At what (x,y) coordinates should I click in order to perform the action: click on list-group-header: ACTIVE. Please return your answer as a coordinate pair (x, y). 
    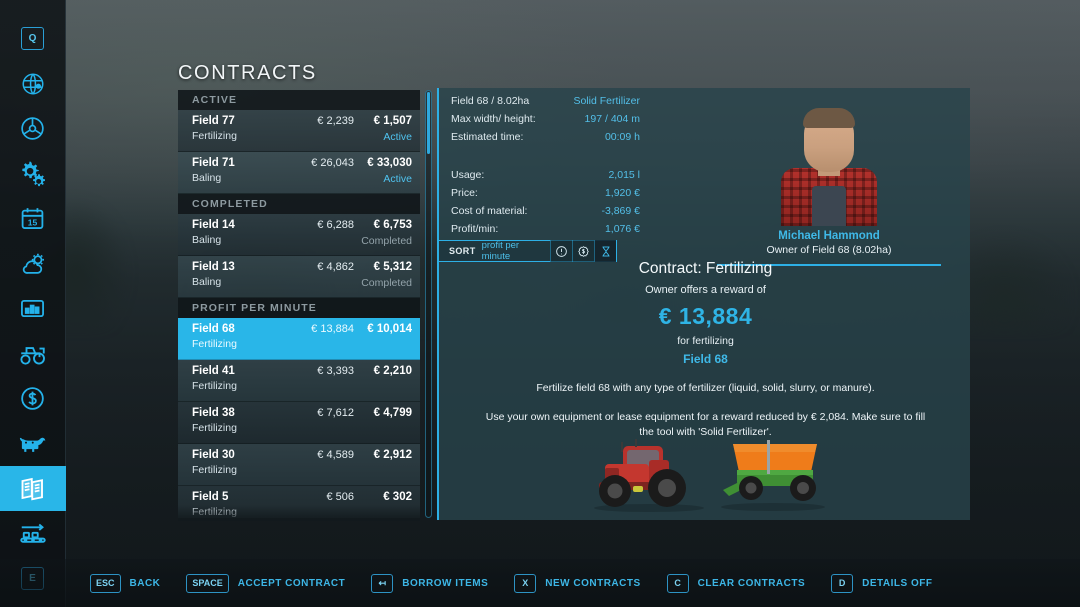
    Looking at the image, I should click on (299, 100).